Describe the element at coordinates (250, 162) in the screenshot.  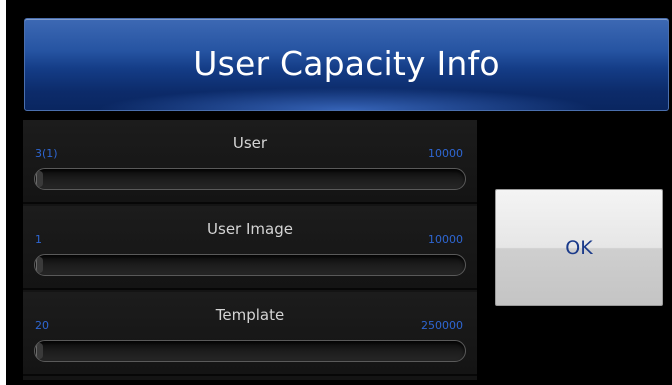
I see `capacity-row-user: User 3(1) 10000` at that location.